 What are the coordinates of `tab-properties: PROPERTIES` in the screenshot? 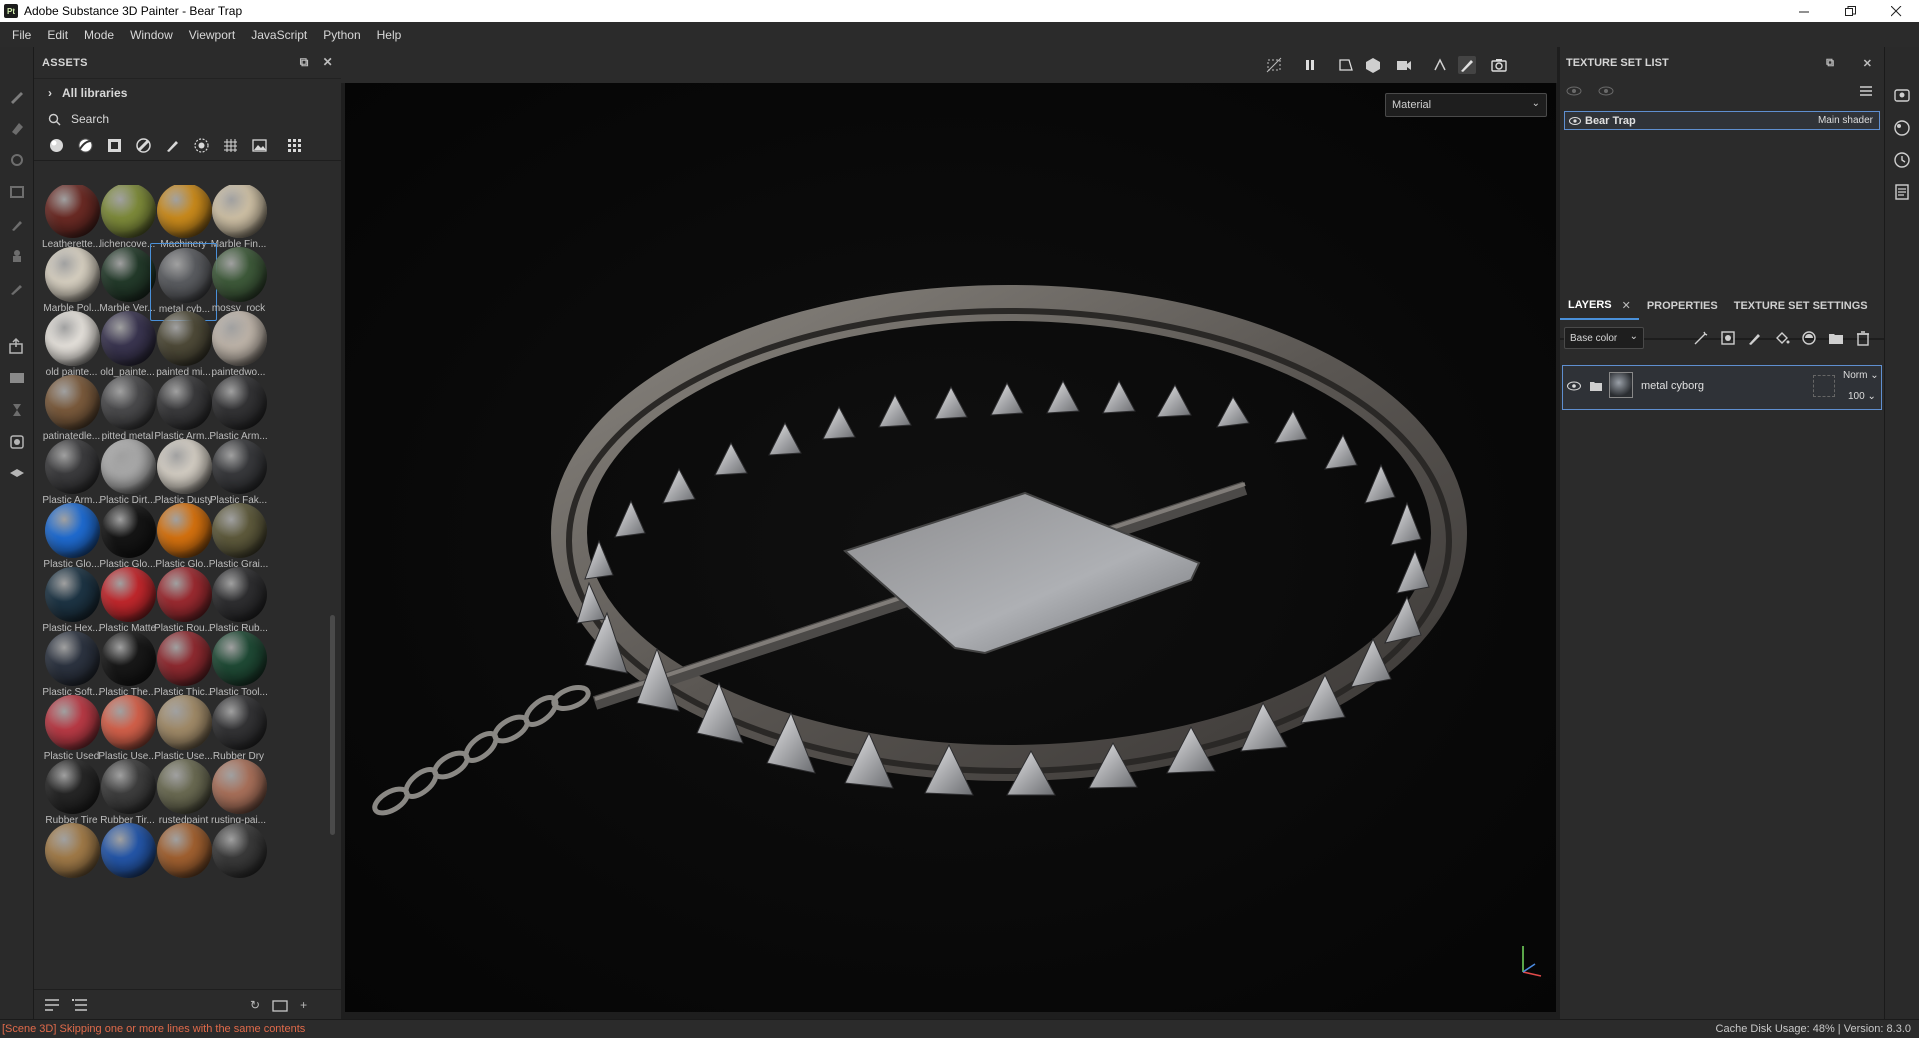 It's located at (1682, 306).